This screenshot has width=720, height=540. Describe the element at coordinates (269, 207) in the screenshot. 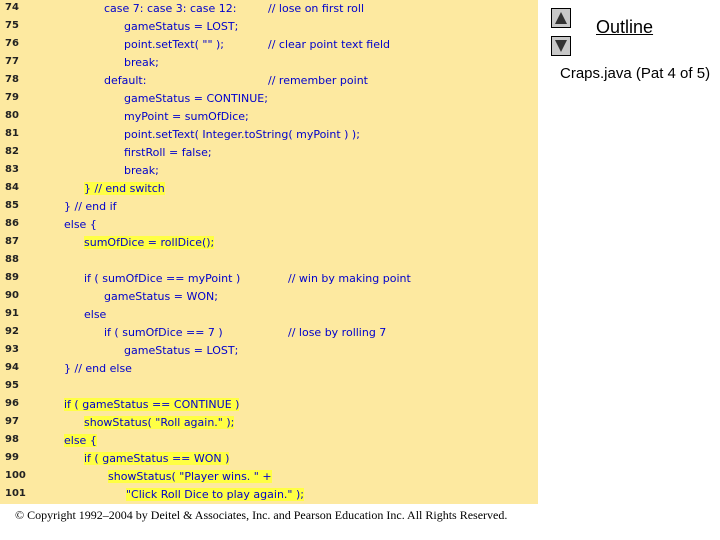

I see `code-line: 85 } // end if` at that location.